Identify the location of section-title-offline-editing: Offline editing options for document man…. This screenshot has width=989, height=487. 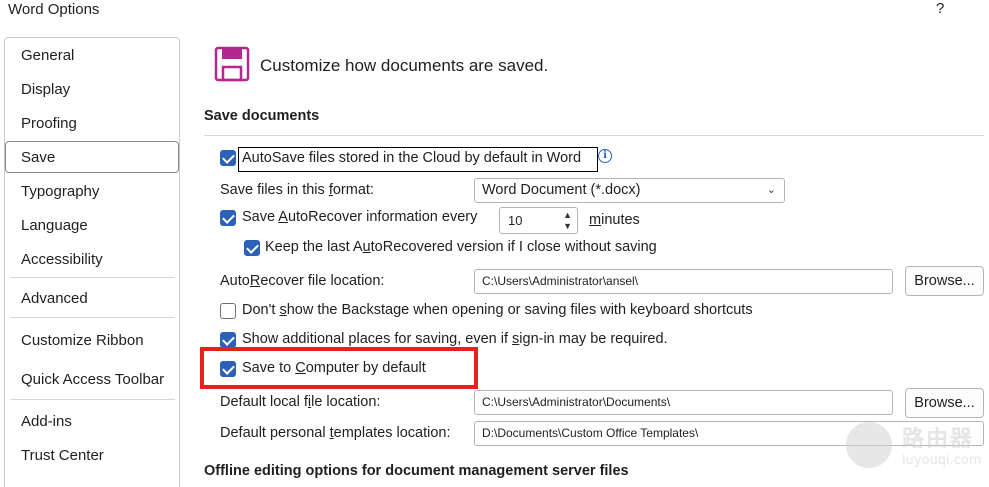
(416, 471).